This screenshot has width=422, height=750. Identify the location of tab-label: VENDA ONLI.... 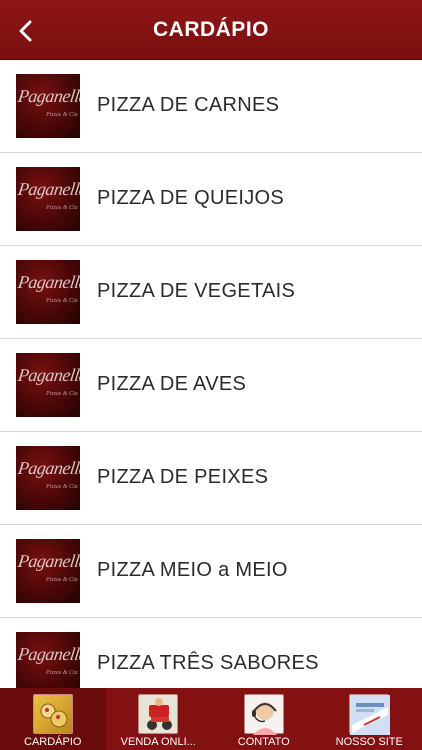
(158, 742).